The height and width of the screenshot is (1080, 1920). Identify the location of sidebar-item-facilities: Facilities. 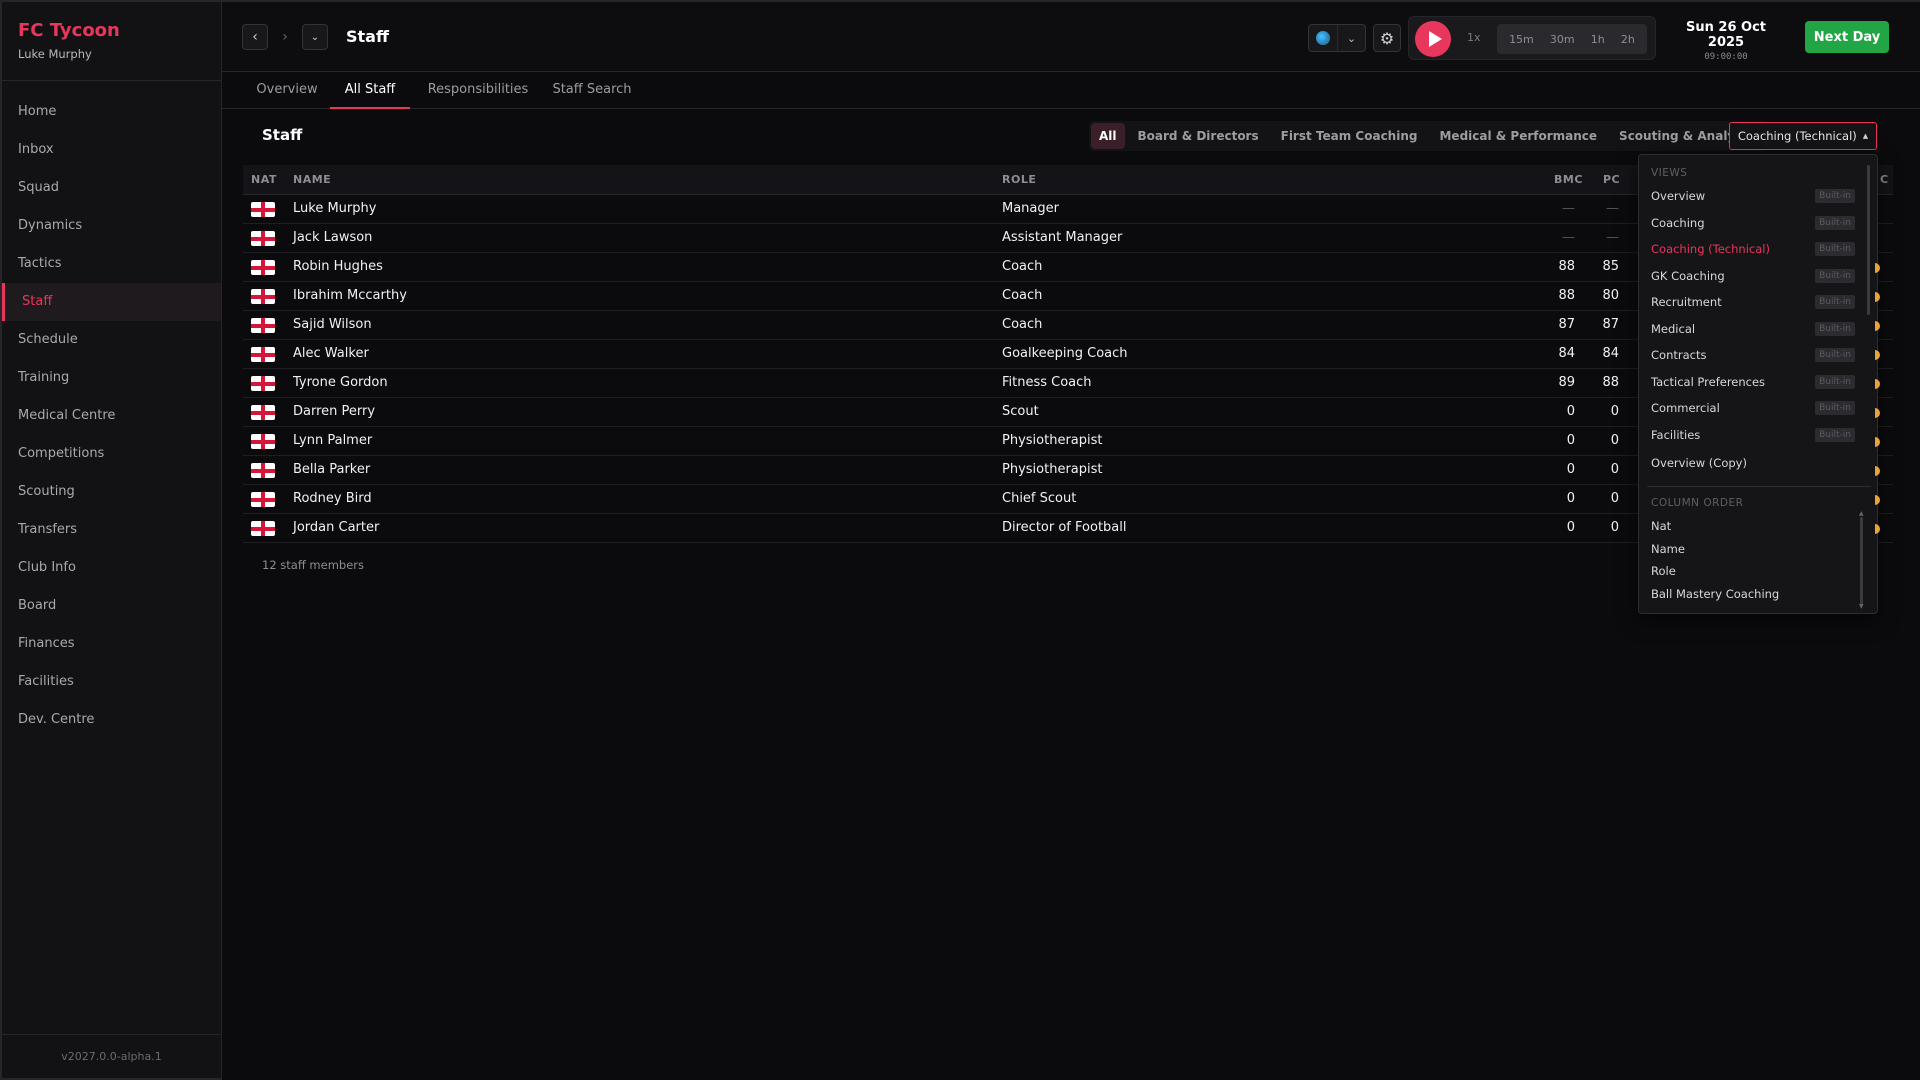
(111, 682).